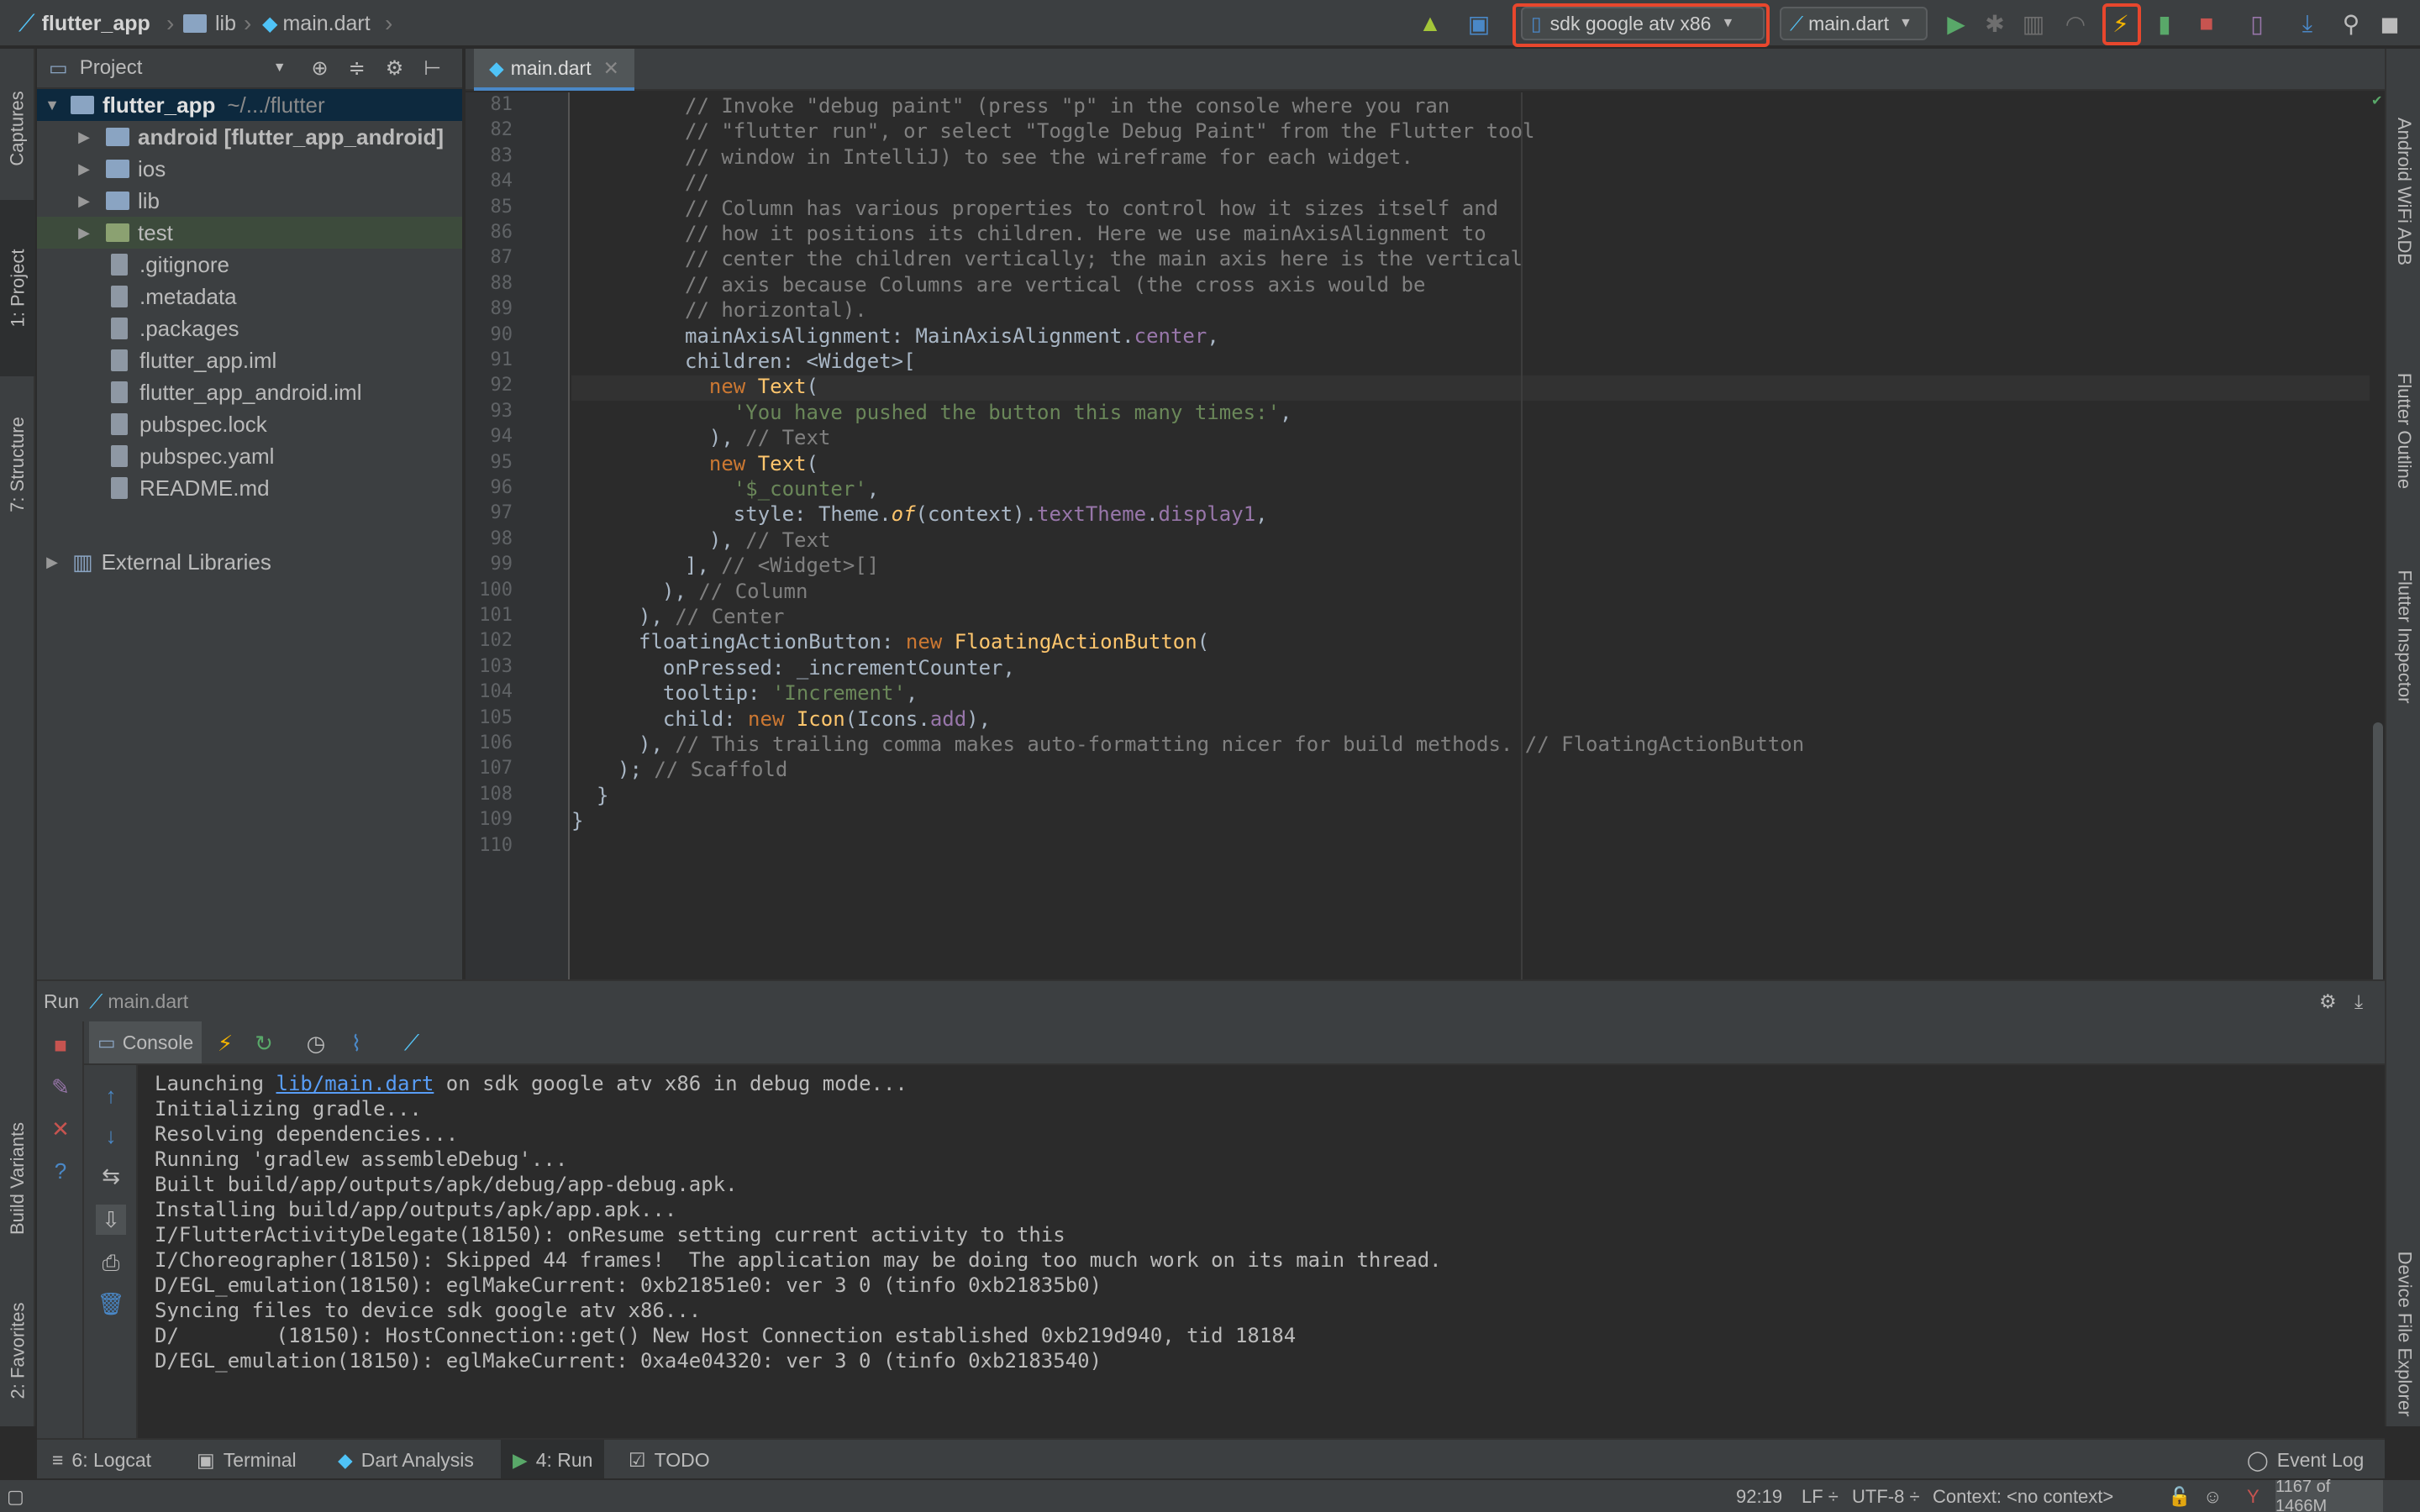 Image resolution: width=2420 pixels, height=1512 pixels. I want to click on run-panel-config: main.dart, so click(148, 1001).